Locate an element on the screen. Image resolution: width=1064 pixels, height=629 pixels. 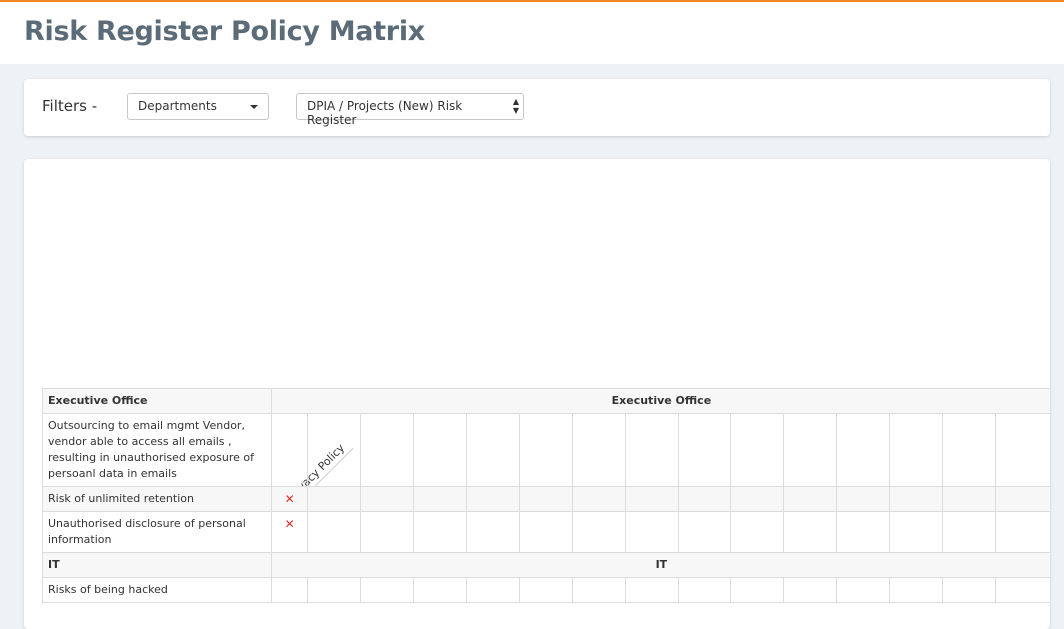
group-row-it: IT IT is located at coordinates (546, 565).